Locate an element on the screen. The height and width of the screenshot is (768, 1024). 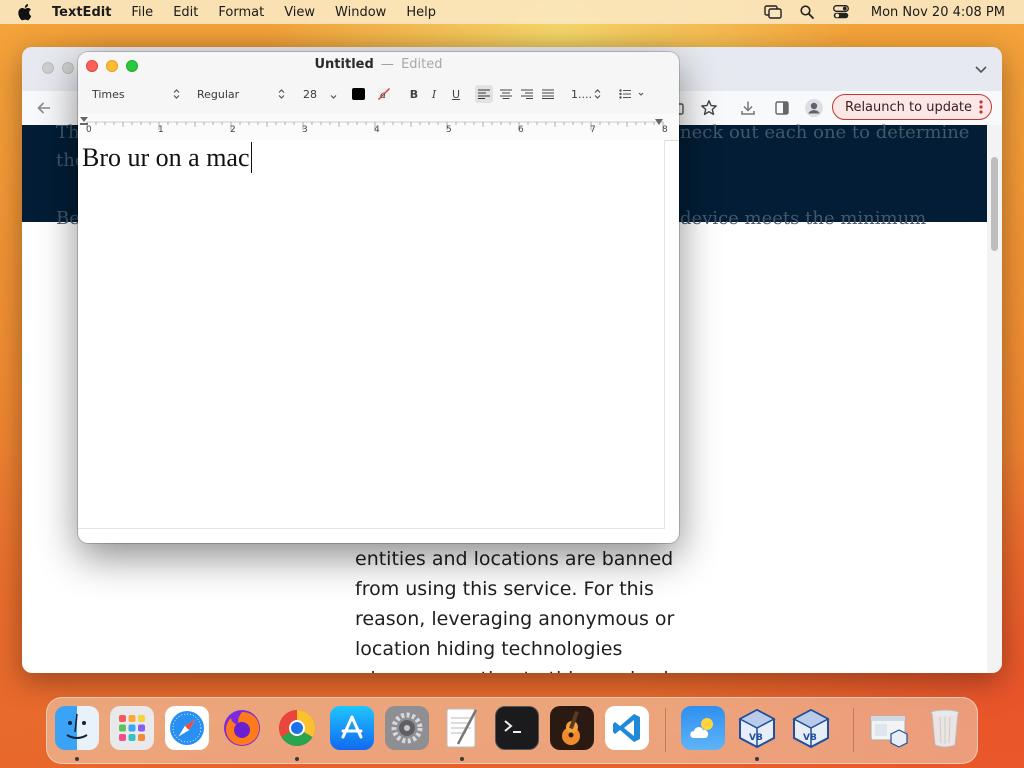
side-panel-icon is located at coordinates (782, 108).